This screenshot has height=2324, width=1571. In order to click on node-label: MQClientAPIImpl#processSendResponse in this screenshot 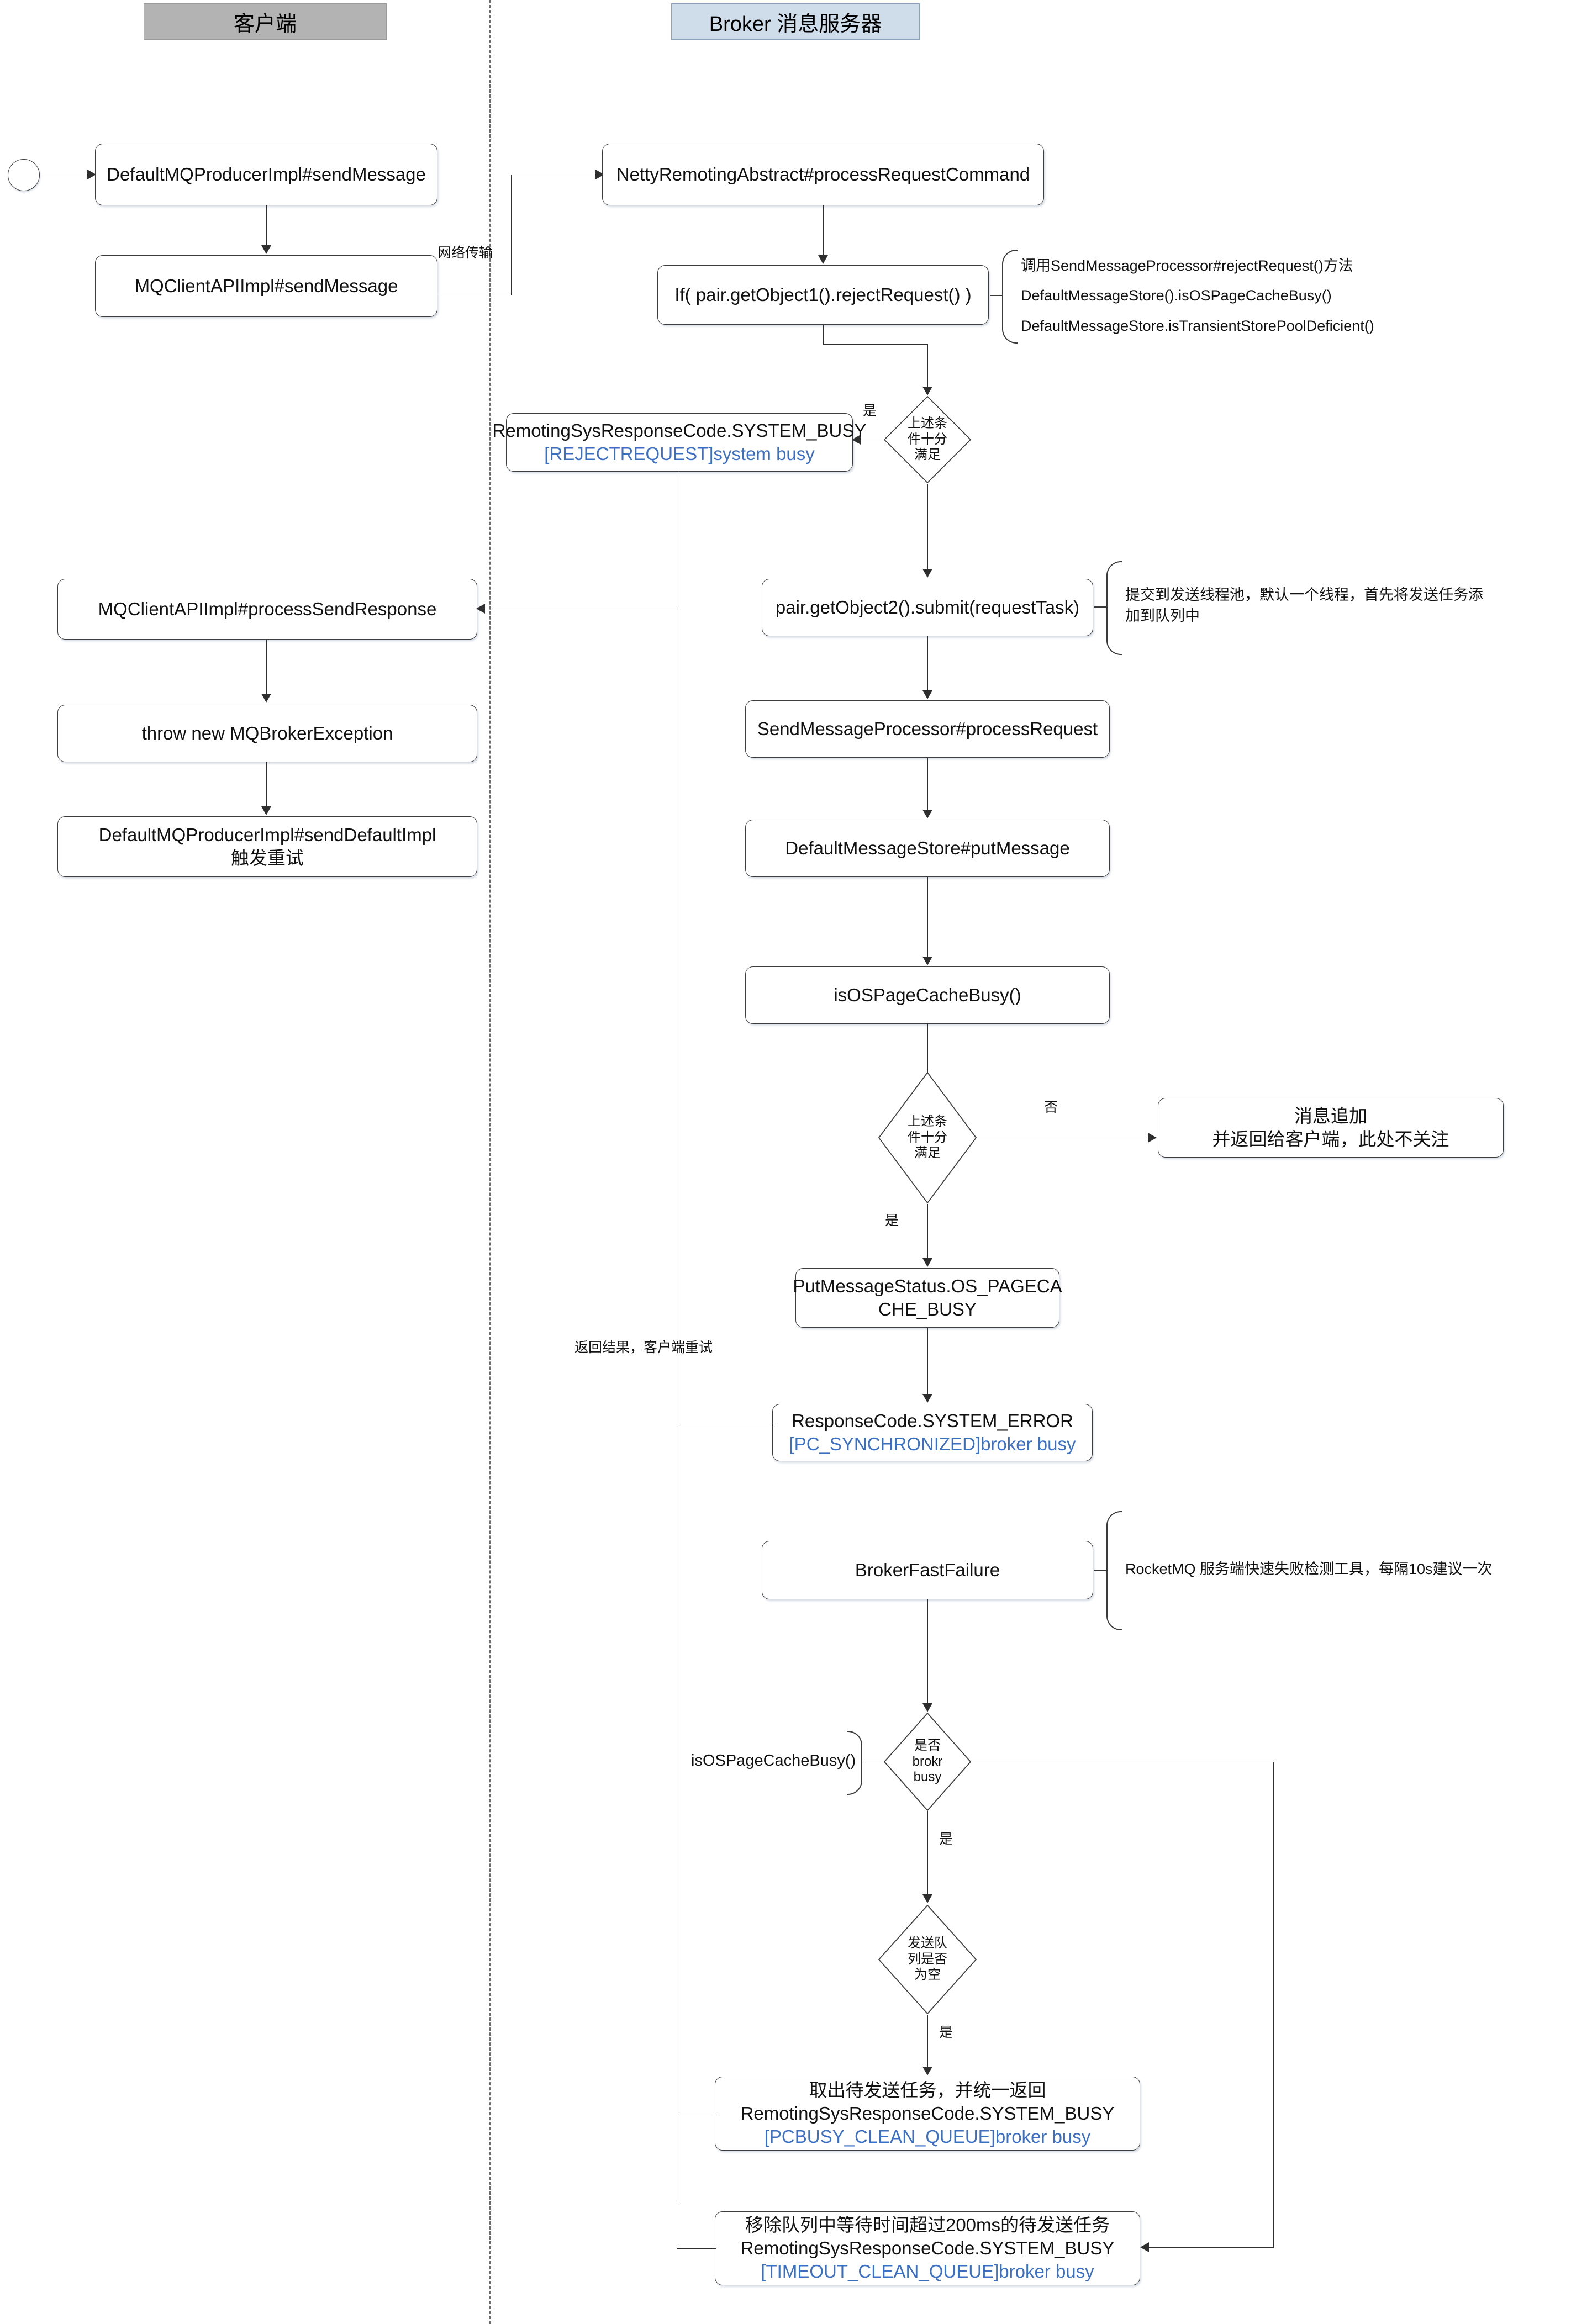, I will do `click(267, 608)`.